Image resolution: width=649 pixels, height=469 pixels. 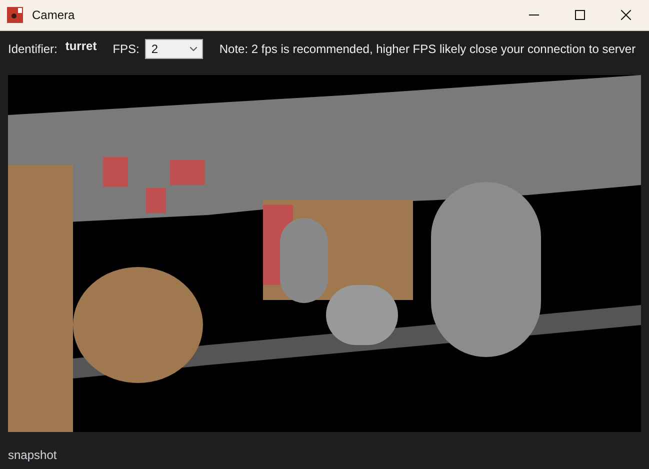 I want to click on window-title: Camera, so click(x=54, y=15).